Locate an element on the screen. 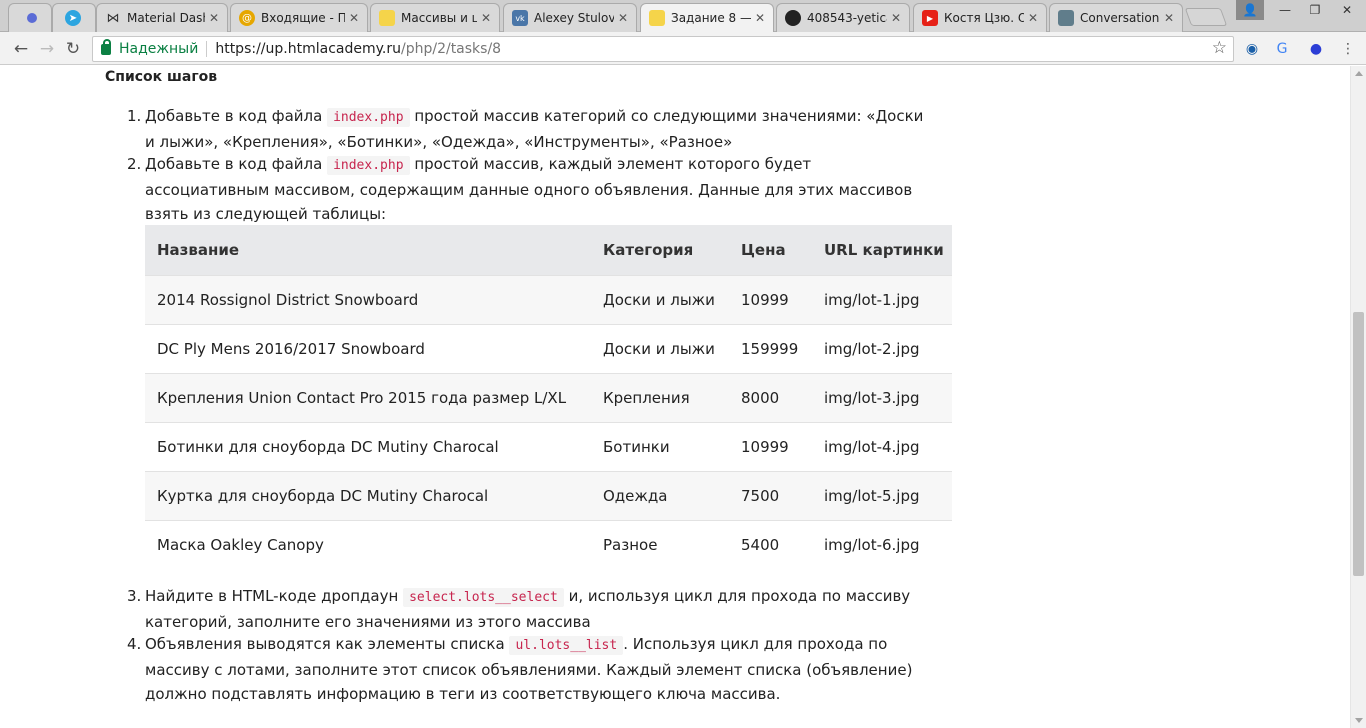 The width and height of the screenshot is (1366, 728). tab-4: Массивы и ц ✕ is located at coordinates (435, 17).